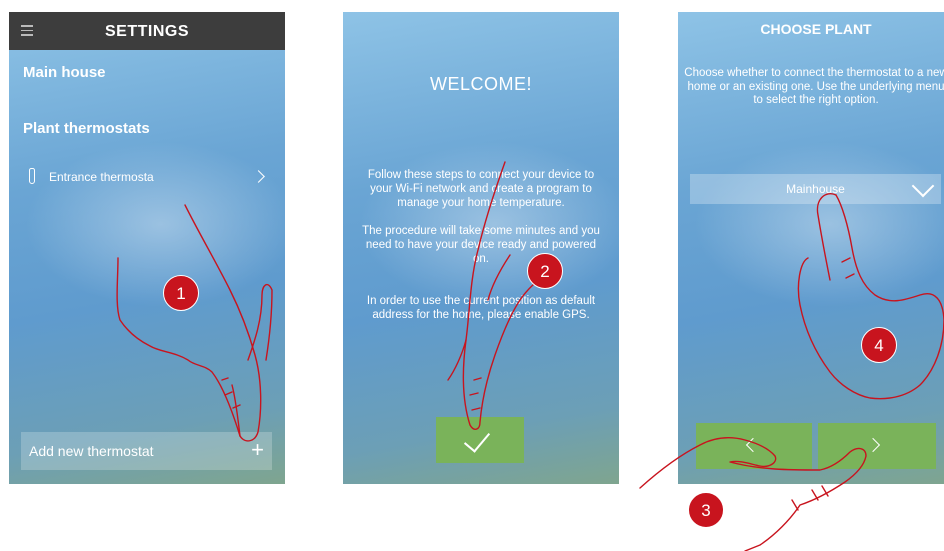 The height and width of the screenshot is (551, 944). What do you see at coordinates (511, 295) in the screenshot?
I see `hand-2-outline` at bounding box center [511, 295].